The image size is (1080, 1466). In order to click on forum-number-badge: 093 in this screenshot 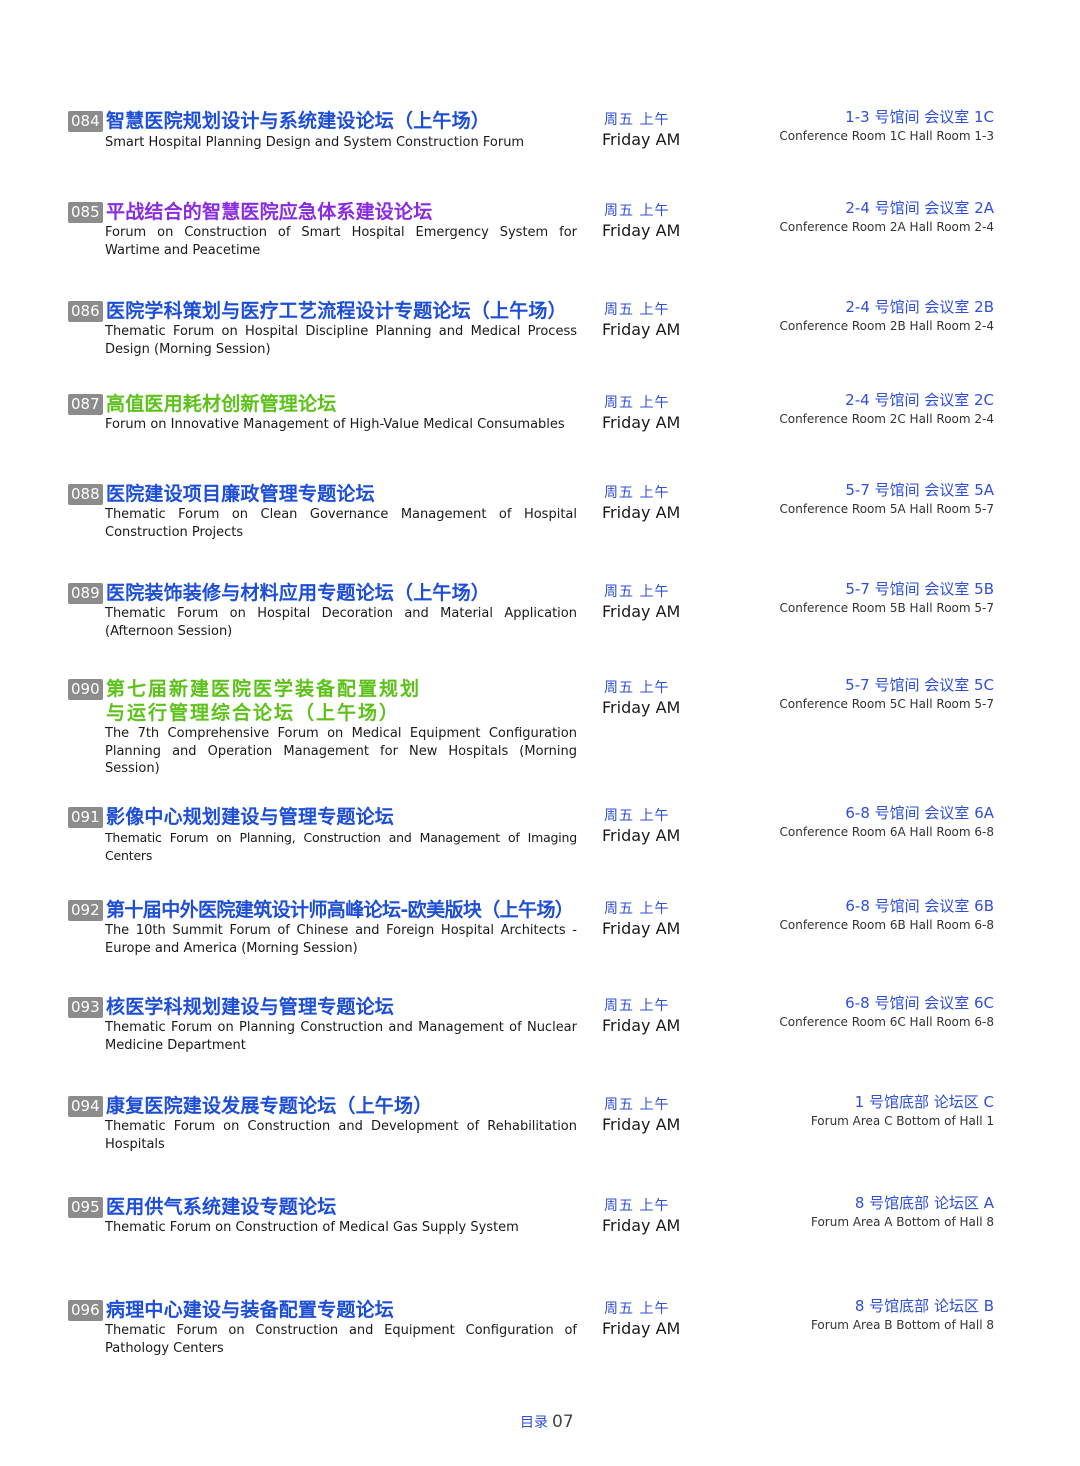, I will do `click(85, 1007)`.